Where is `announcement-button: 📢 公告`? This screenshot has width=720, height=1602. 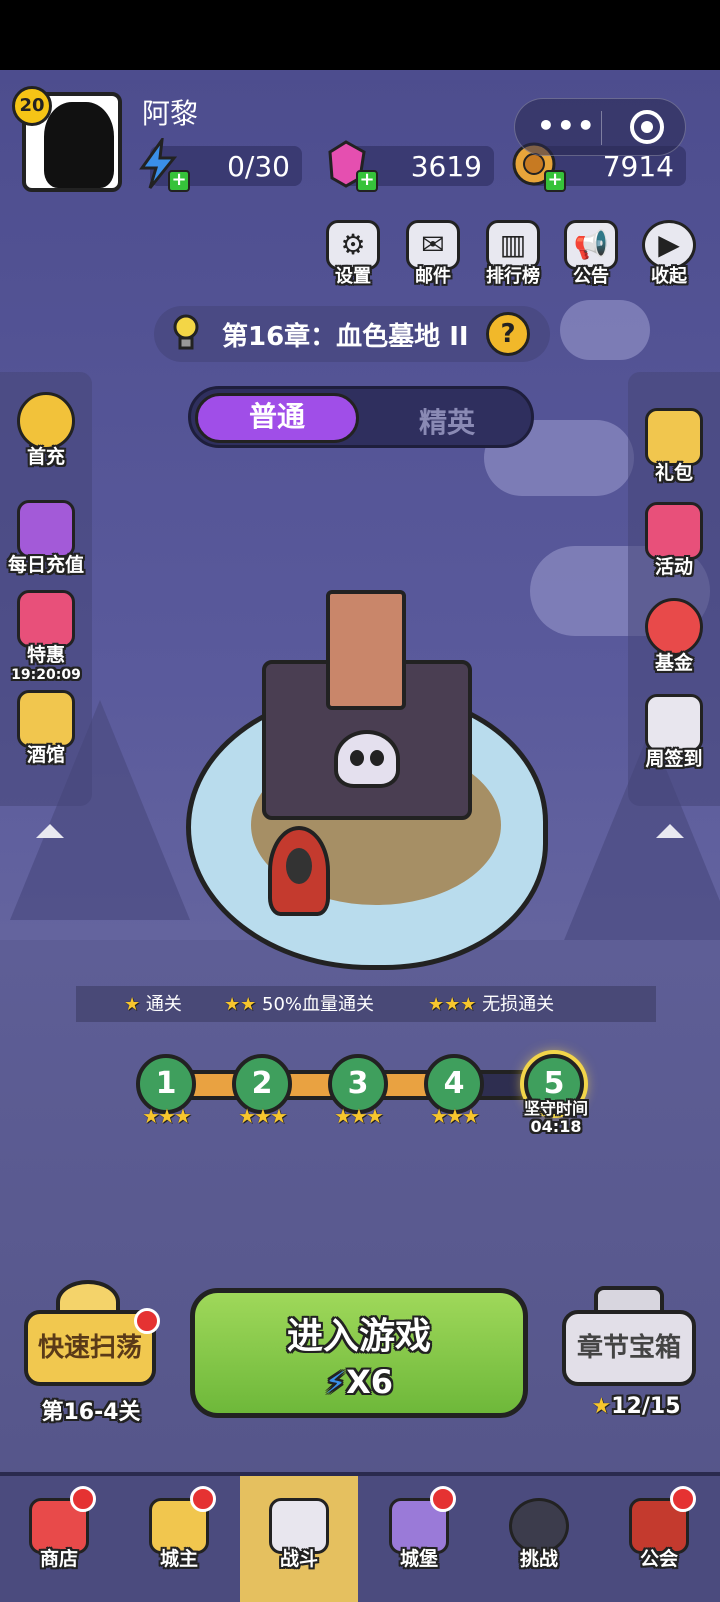 announcement-button: 📢 公告 is located at coordinates (591, 255).